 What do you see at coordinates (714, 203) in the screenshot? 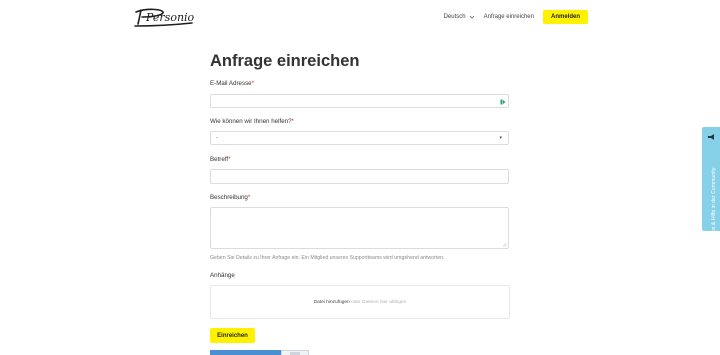
I see `community-help-label: Tipps & Hilfe in der Community` at bounding box center [714, 203].